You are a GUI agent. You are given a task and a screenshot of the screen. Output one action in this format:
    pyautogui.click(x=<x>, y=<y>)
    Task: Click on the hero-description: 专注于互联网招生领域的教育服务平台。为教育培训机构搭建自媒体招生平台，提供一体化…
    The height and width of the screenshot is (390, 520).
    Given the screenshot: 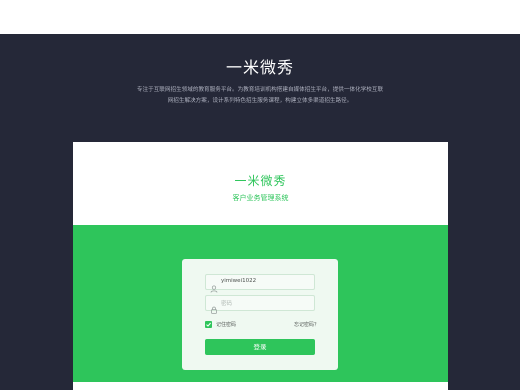 What is the action you would take?
    pyautogui.click(x=260, y=95)
    